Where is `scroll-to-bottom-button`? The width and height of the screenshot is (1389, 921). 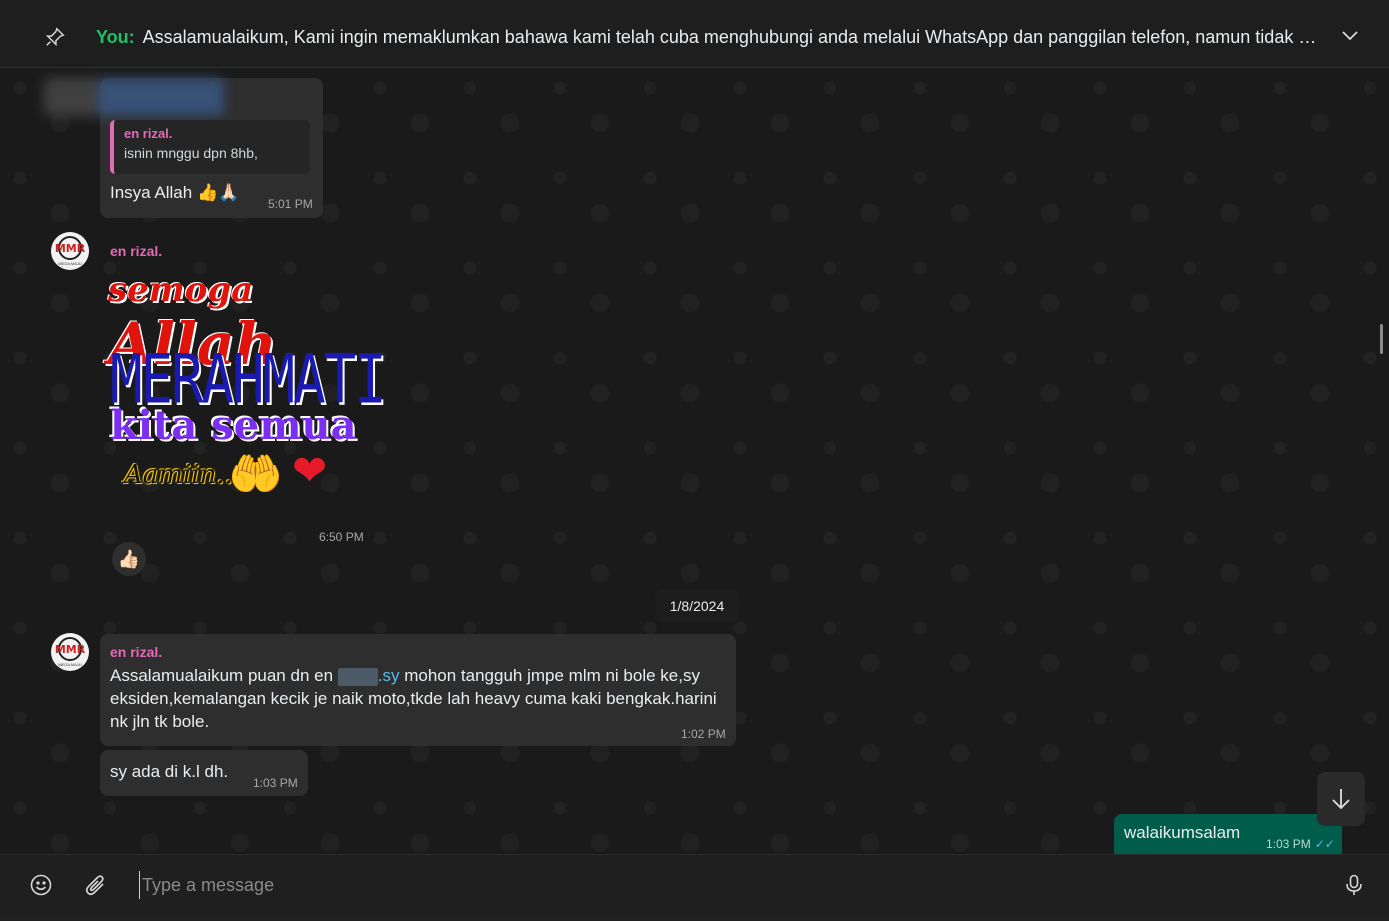
scroll-to-bottom-button is located at coordinates (1341, 799).